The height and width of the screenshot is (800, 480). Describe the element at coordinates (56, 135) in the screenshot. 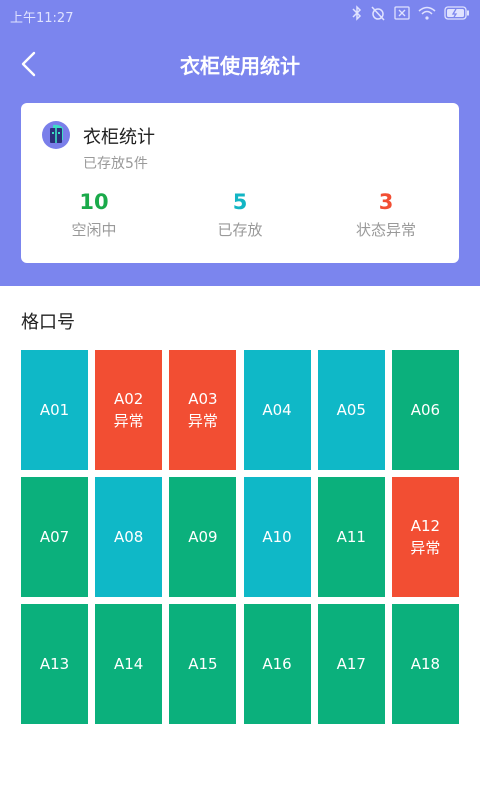

I see `wardrobe-icon` at that location.